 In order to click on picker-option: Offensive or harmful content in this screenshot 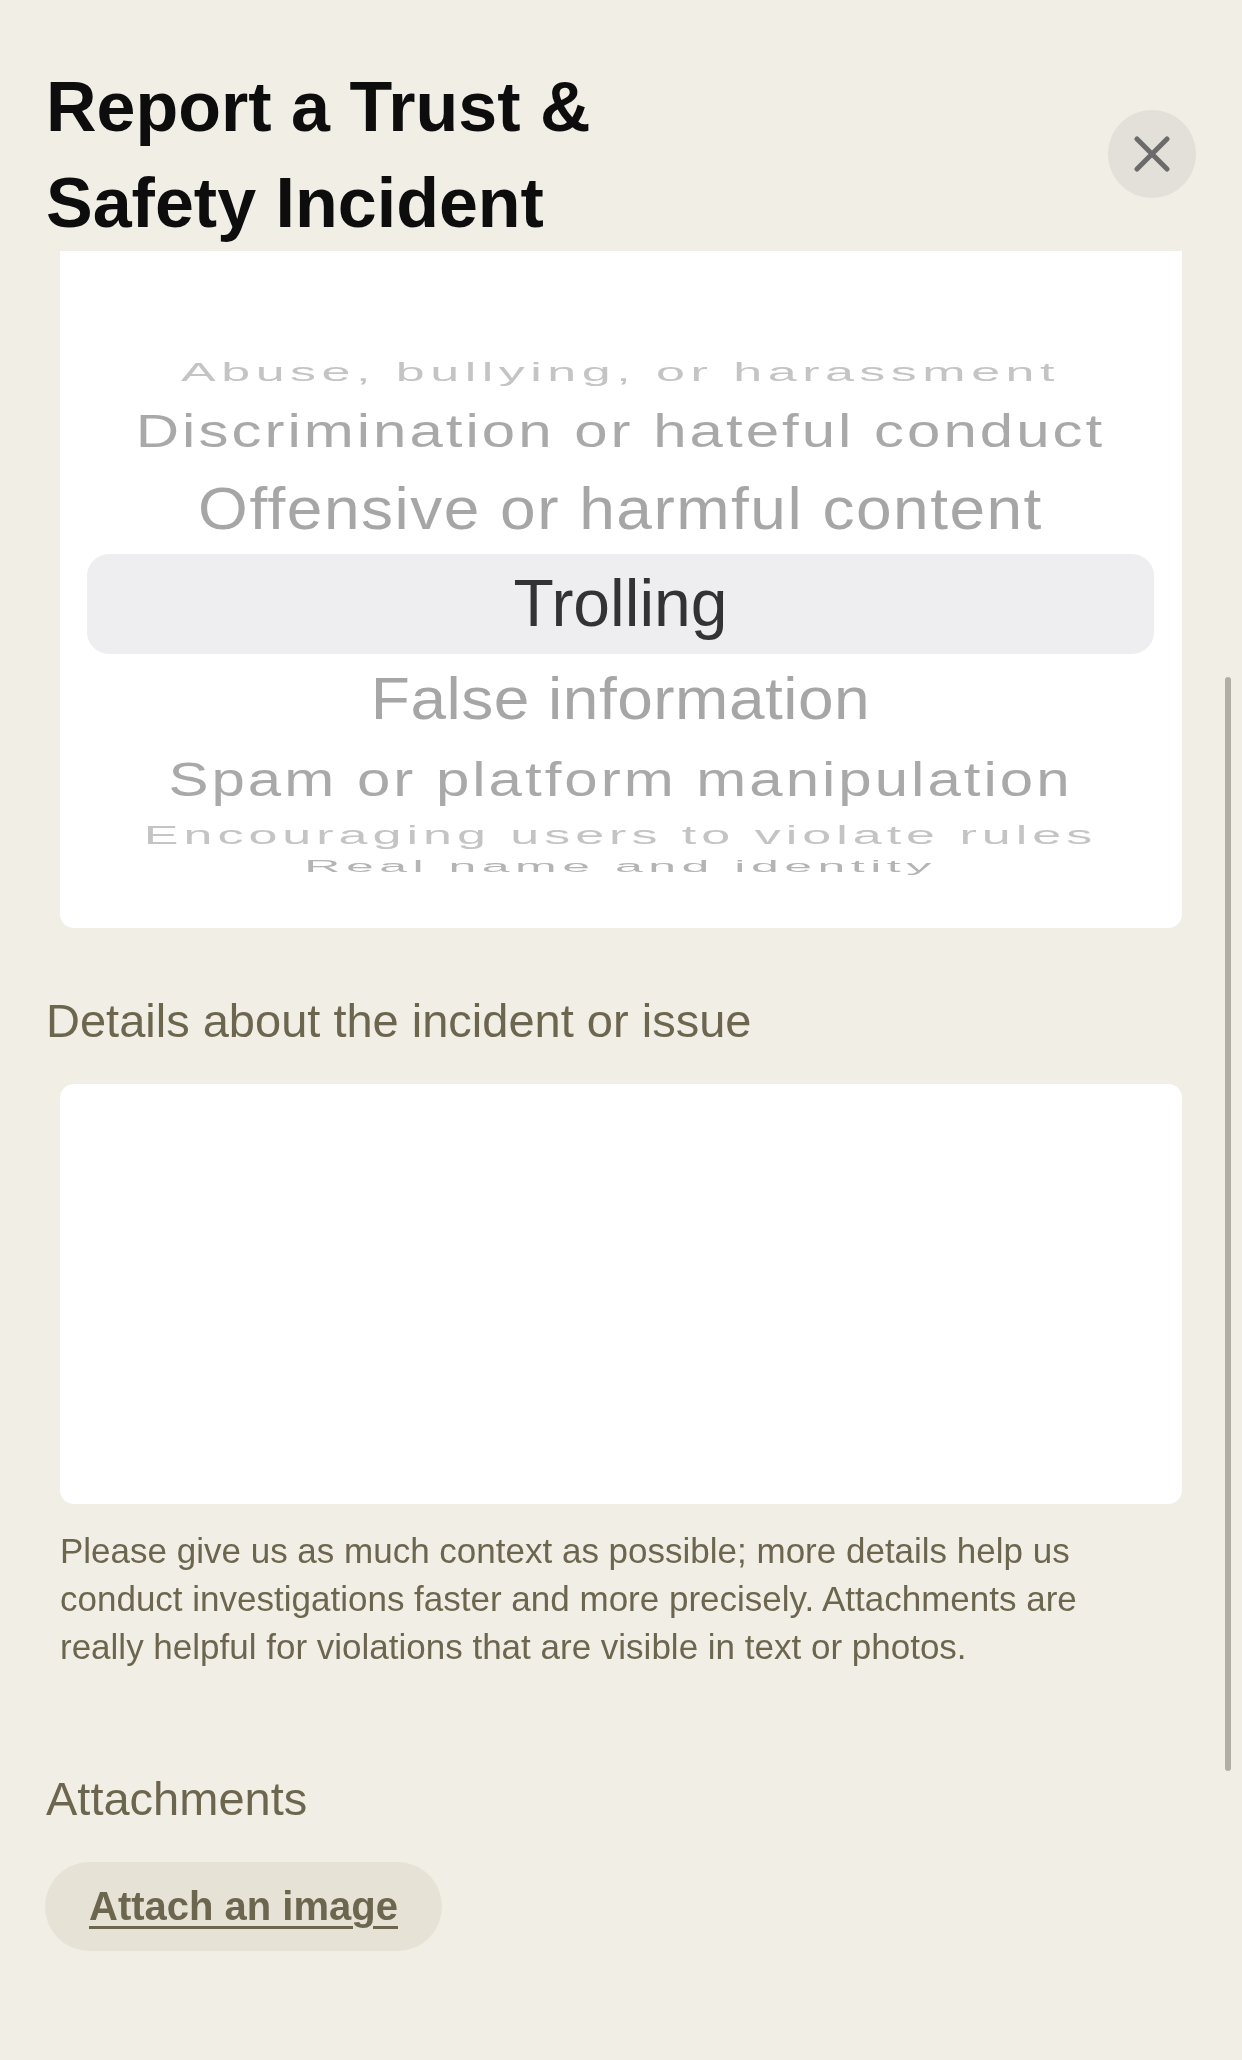, I will do `click(620, 509)`.